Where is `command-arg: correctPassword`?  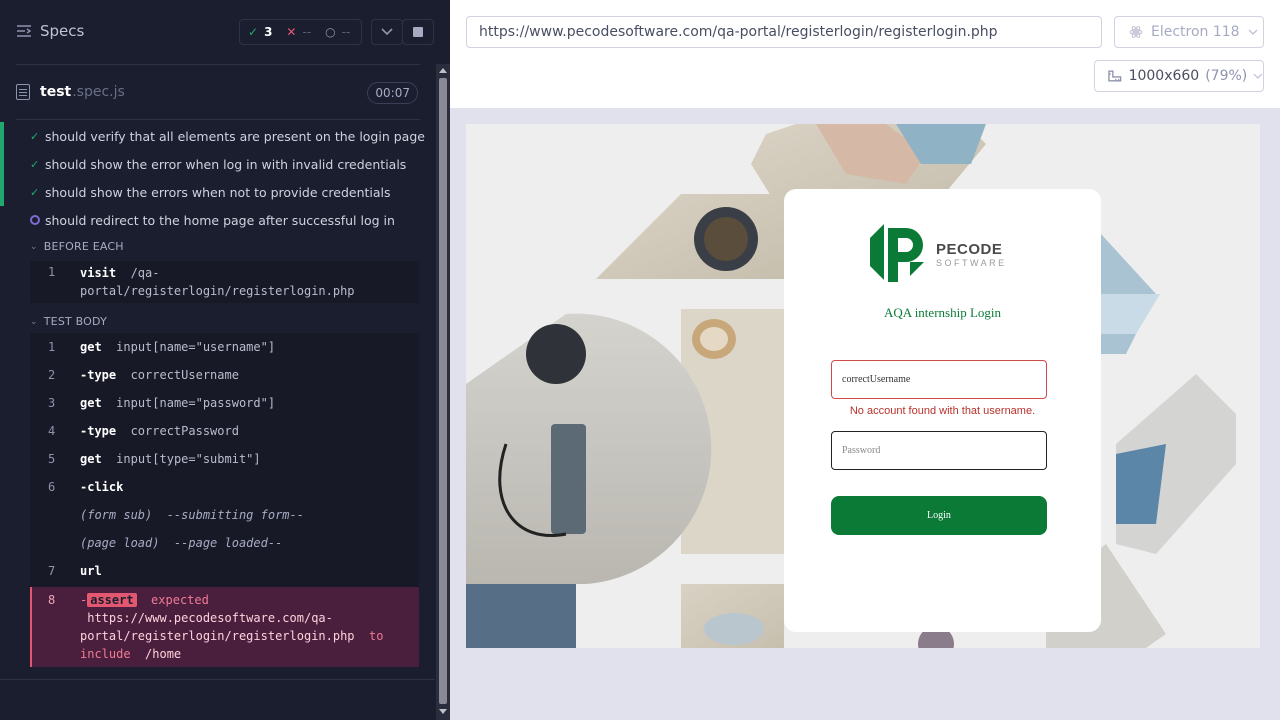
command-arg: correctPassword is located at coordinates (184, 431).